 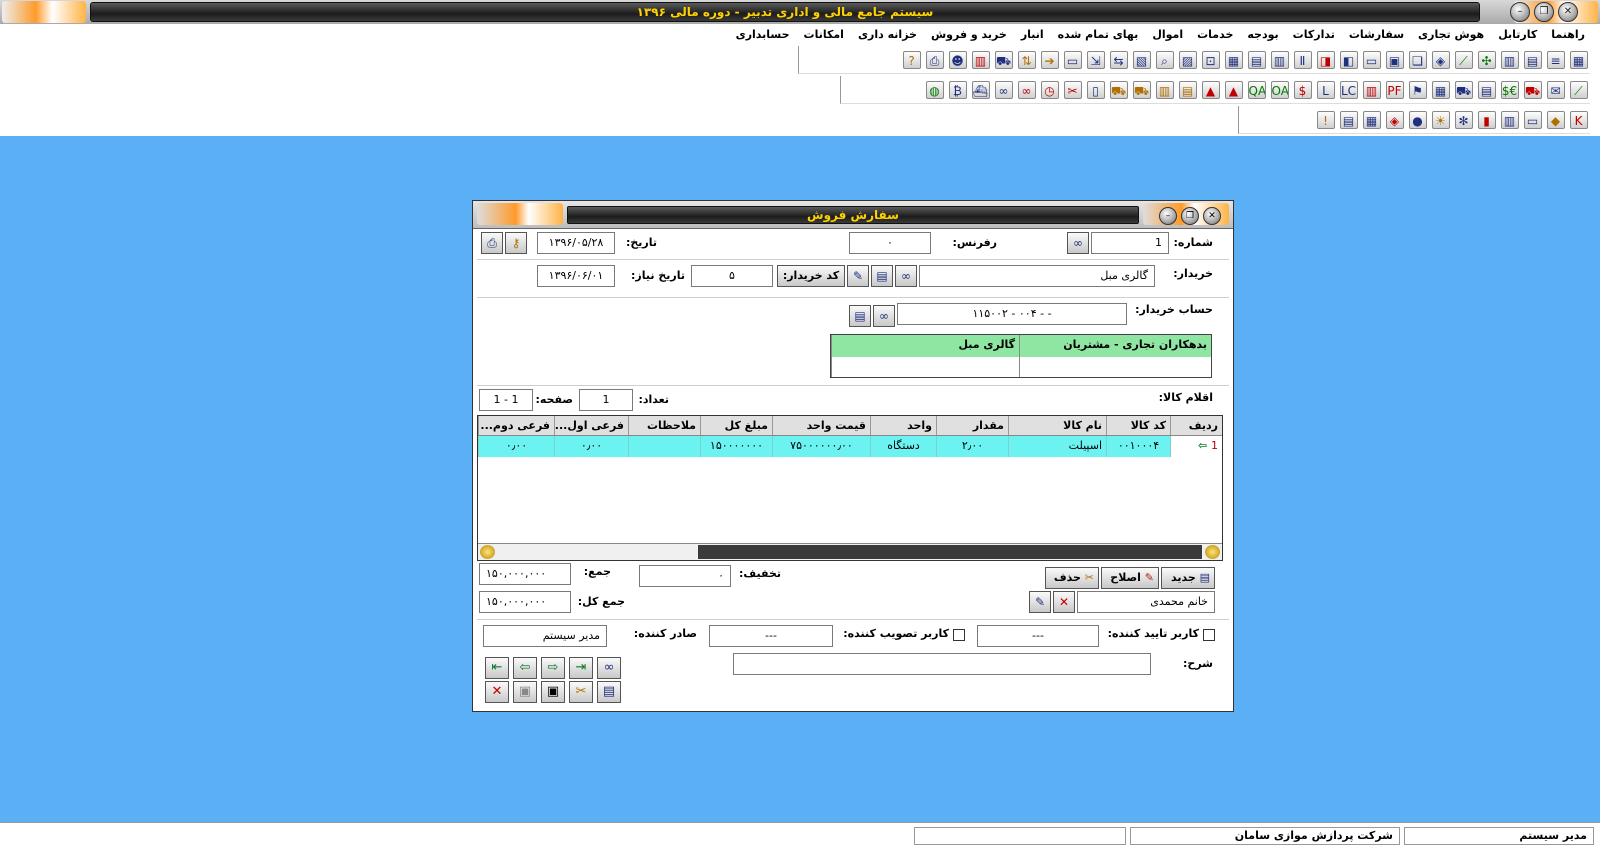 I want to click on dollar-icon: $, so click(x=1302, y=89).